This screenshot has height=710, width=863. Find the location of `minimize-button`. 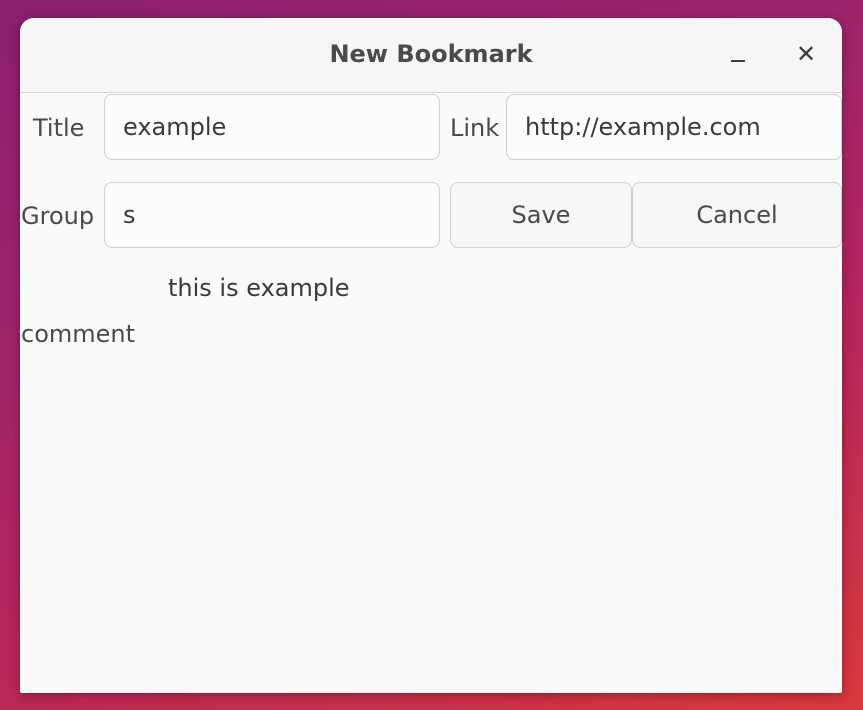

minimize-button is located at coordinates (738, 54).